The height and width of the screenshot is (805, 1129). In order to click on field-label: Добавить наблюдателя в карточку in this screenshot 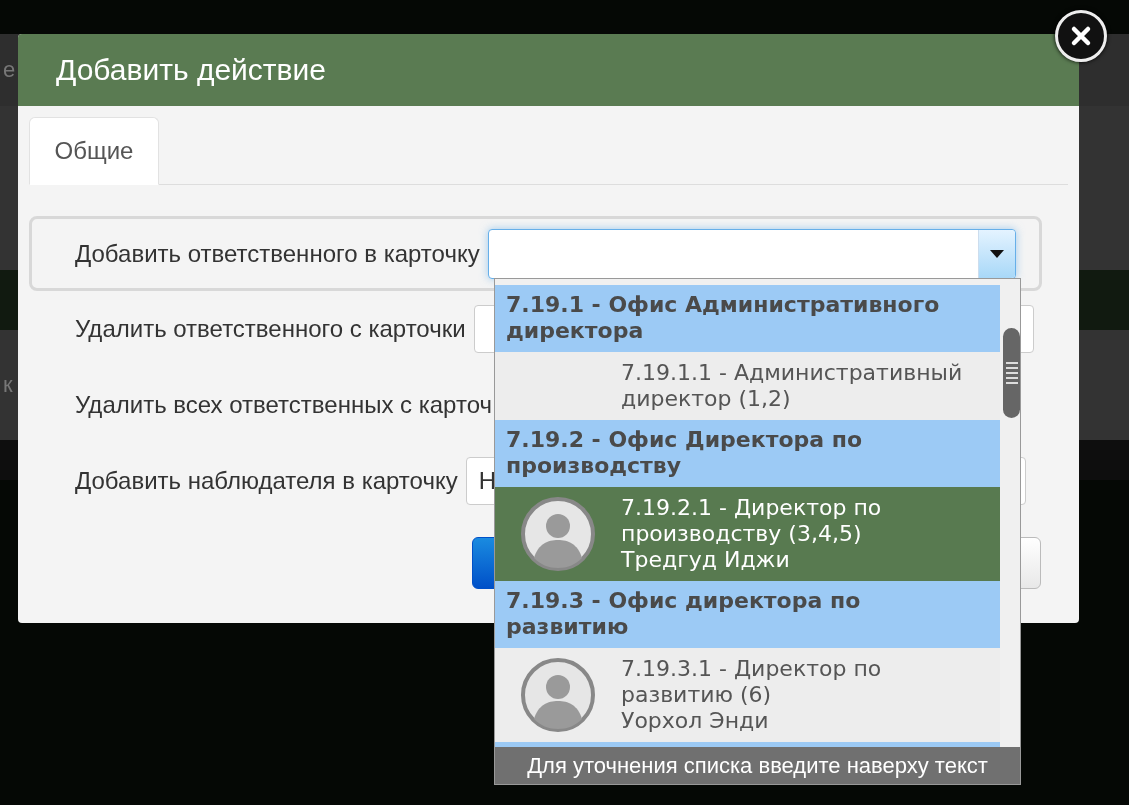, I will do `click(266, 481)`.